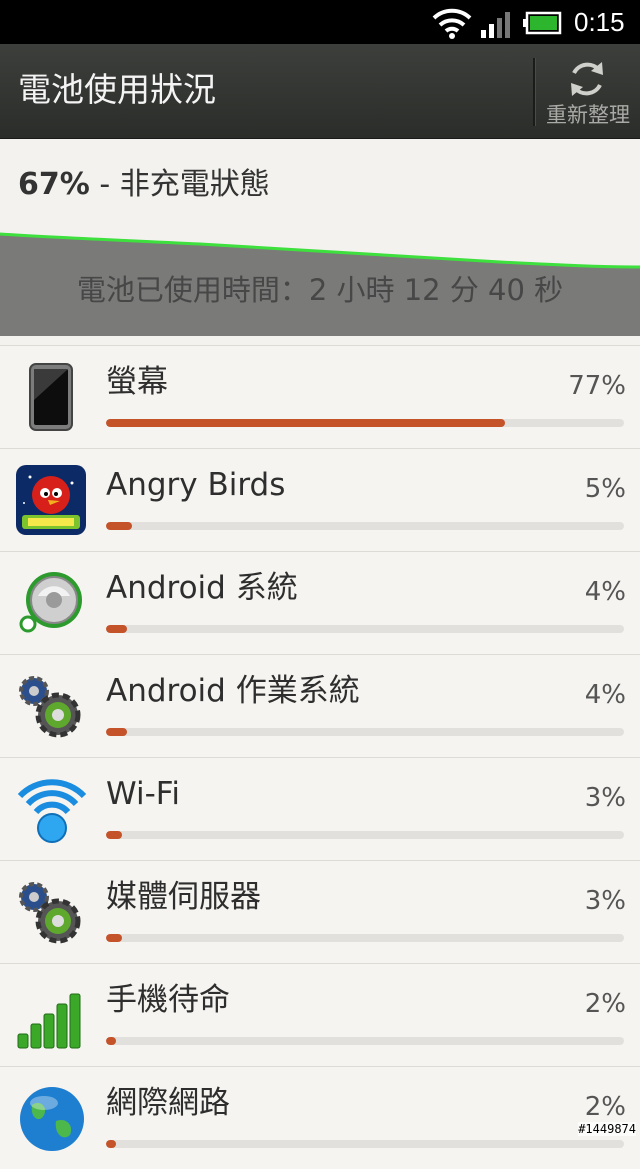 The image size is (640, 1169). Describe the element at coordinates (320, 808) in the screenshot. I see `list-item: Wi-Fi 3%` at that location.